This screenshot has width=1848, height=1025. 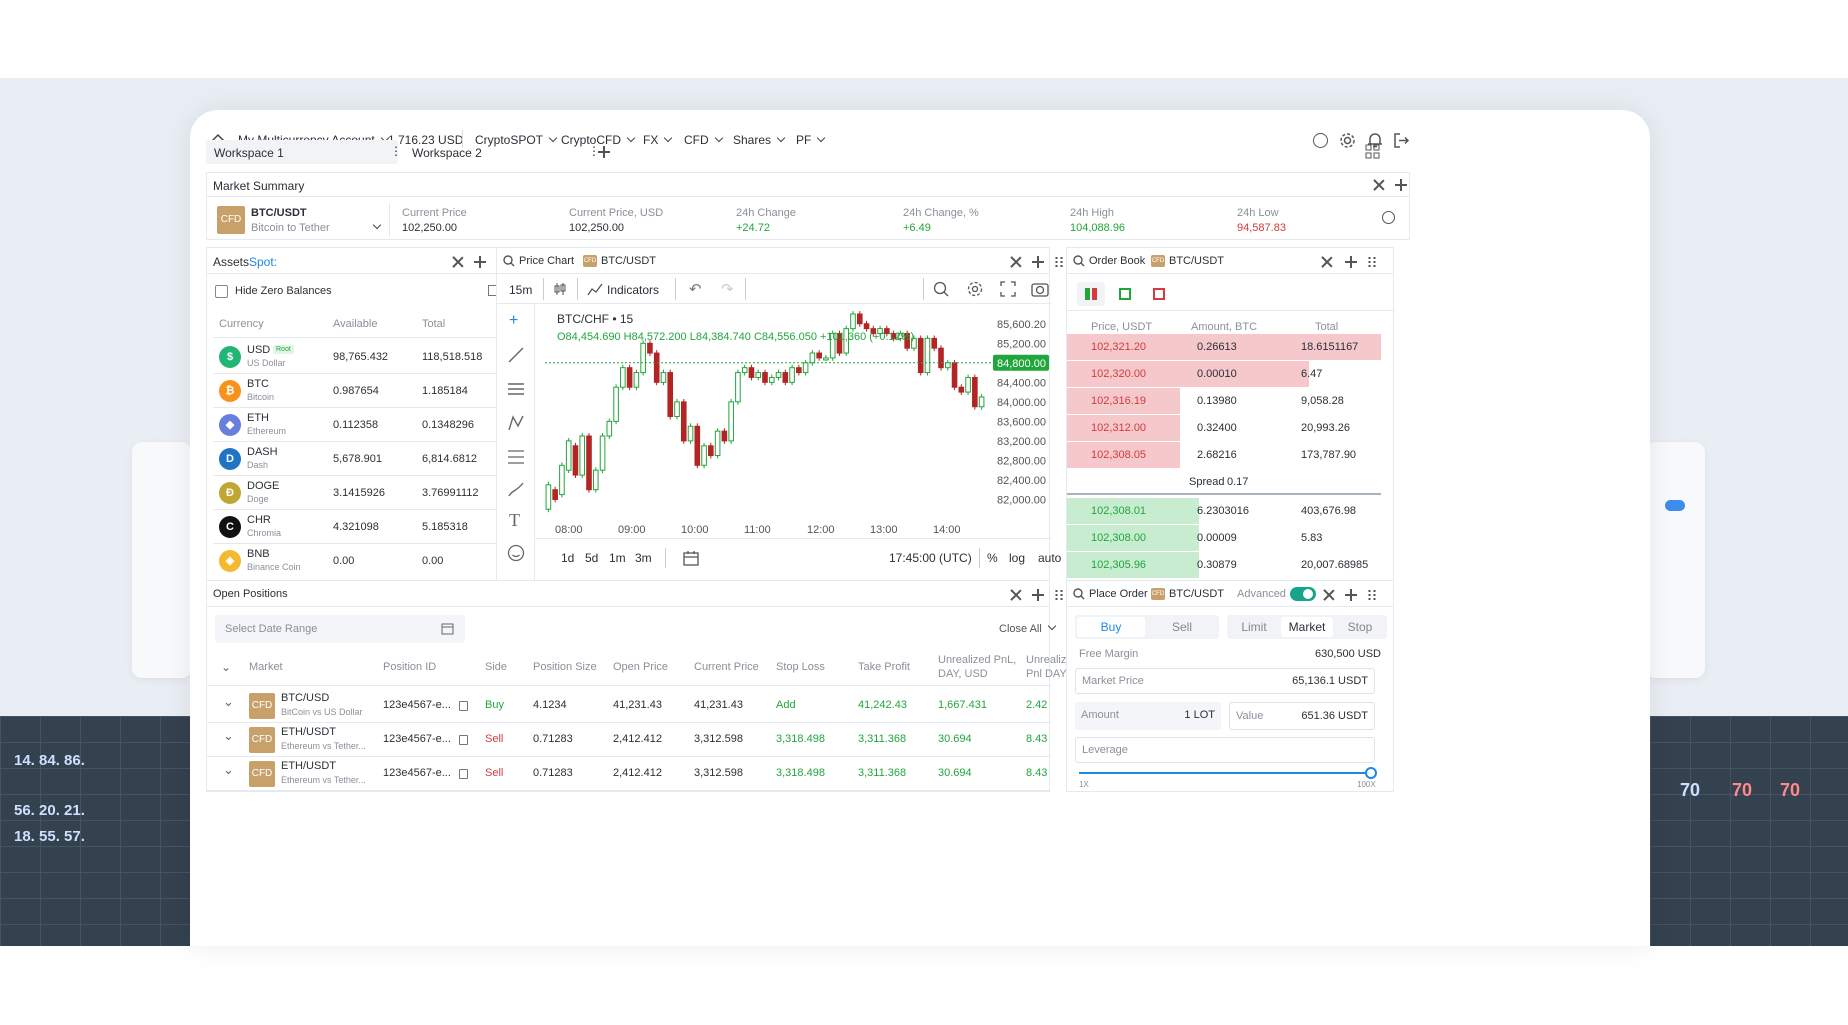 What do you see at coordinates (396, 151) in the screenshot?
I see `tab-menu-icon: ⋮` at bounding box center [396, 151].